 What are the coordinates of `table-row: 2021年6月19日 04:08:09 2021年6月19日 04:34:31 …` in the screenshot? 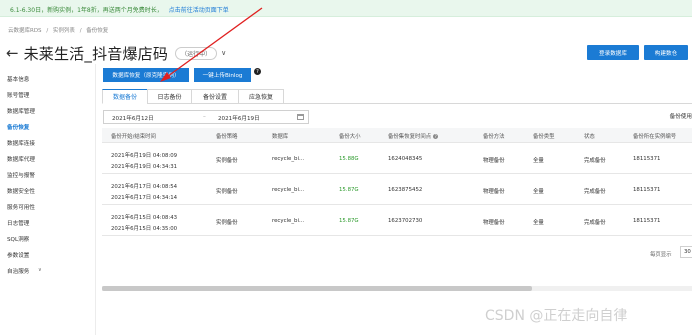 It's located at (397, 159).